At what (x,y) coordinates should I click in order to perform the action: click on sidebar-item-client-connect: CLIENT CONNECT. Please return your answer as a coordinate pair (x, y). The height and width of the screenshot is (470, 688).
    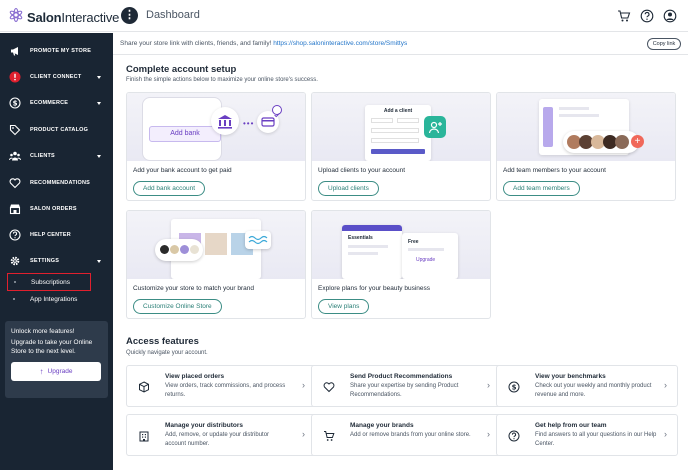
    Looking at the image, I should click on (56, 77).